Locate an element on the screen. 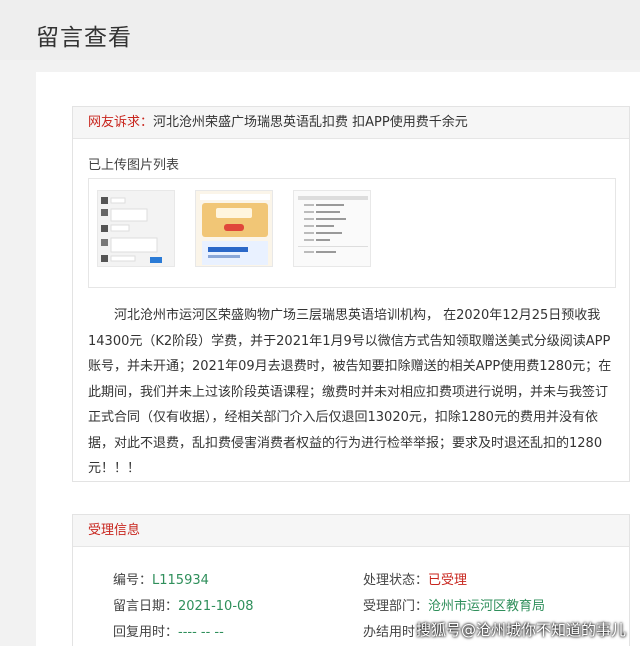 The image size is (640, 646). page-title: 留言查看 is located at coordinates (84, 38).